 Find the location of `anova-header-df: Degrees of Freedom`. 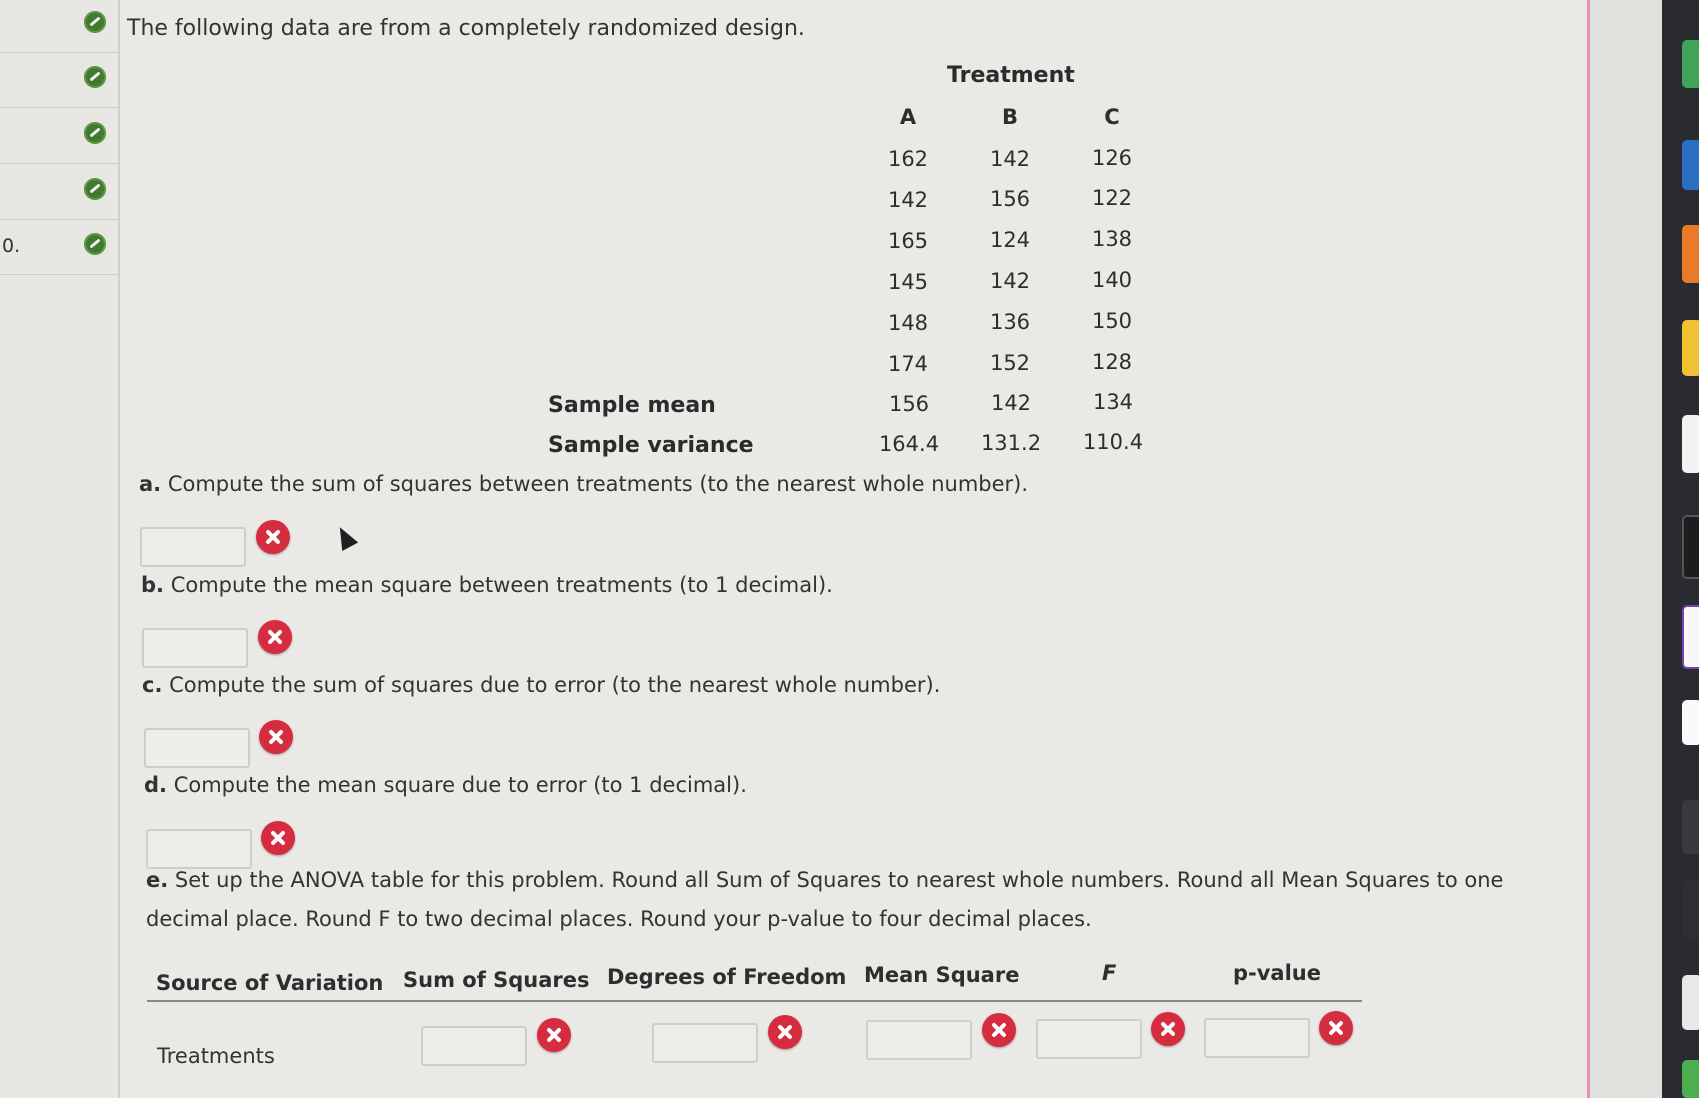

anova-header-df: Degrees of Freedom is located at coordinates (727, 977).